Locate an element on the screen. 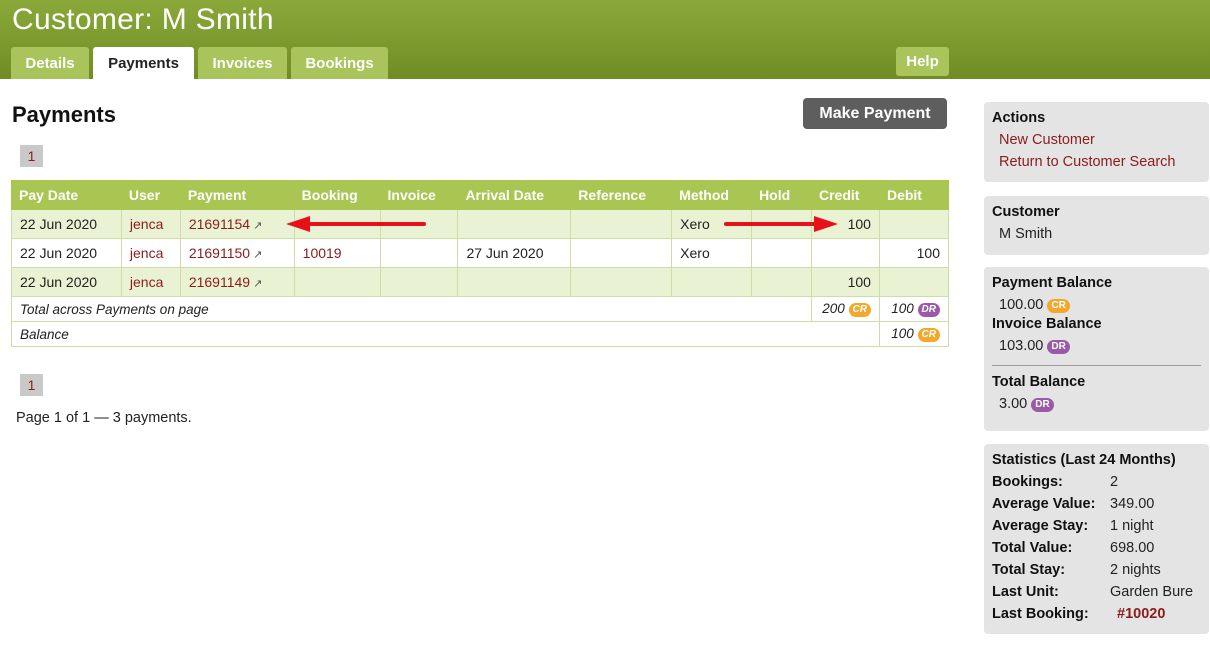  payment-cell: 21691149 ↗︎ is located at coordinates (237, 282).